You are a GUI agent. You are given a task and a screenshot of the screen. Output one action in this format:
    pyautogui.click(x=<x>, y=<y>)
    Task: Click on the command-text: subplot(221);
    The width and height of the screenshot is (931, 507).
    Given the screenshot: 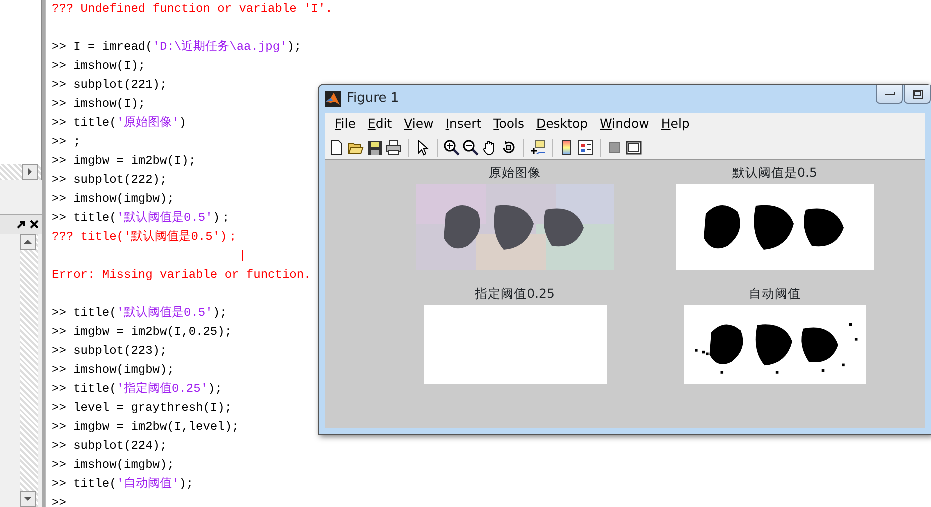 What is the action you would take?
    pyautogui.click(x=121, y=85)
    